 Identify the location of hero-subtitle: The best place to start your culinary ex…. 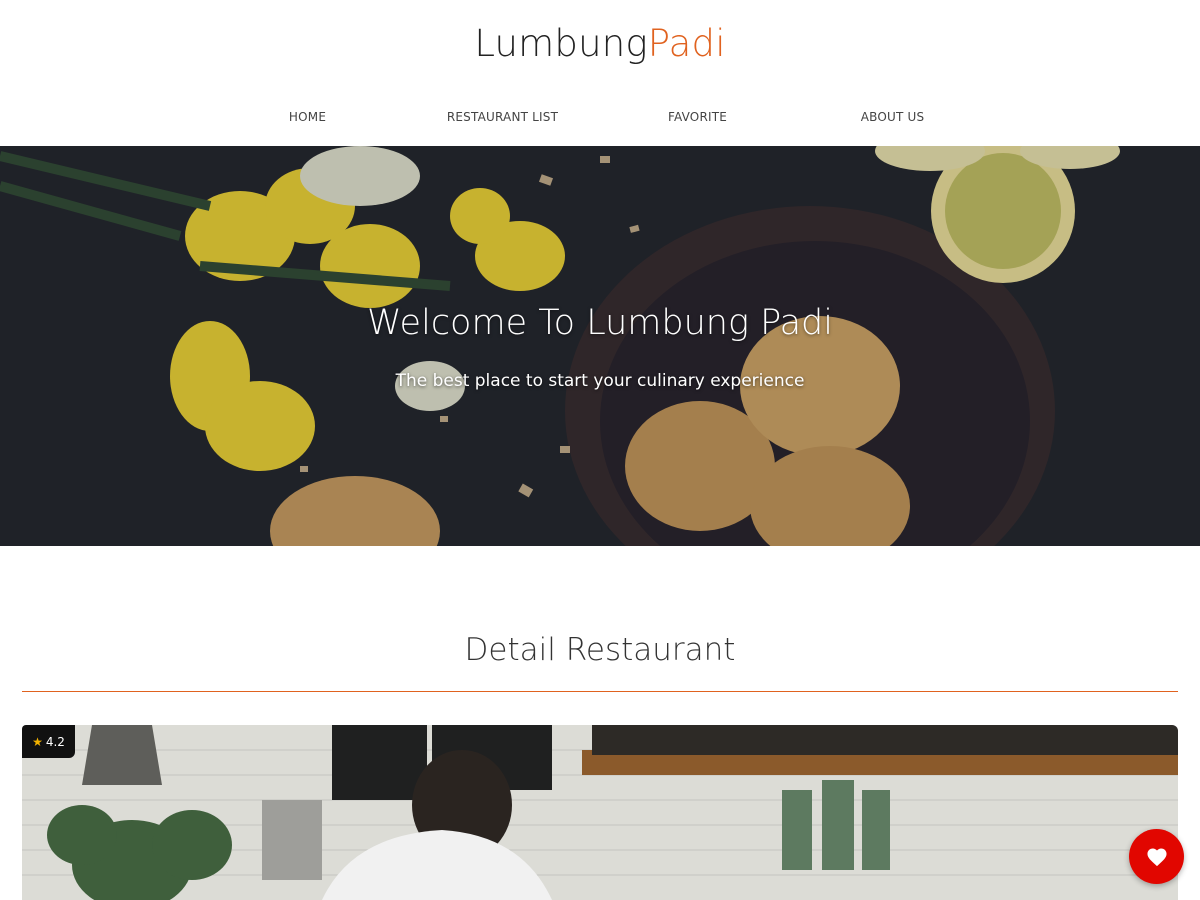
(600, 381).